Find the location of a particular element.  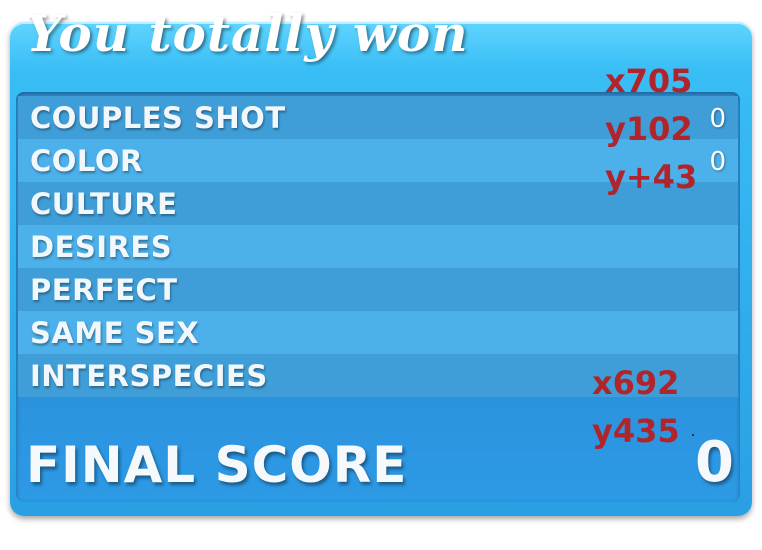

final-score-value: 0 is located at coordinates (714, 462).